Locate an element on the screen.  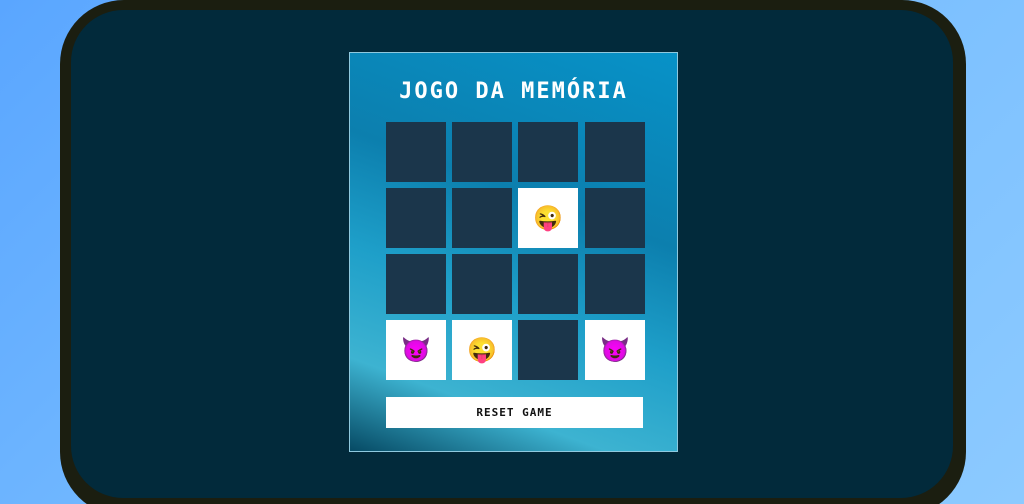
game-title: JOGO DA MEMÓRIA is located at coordinates (513, 91).